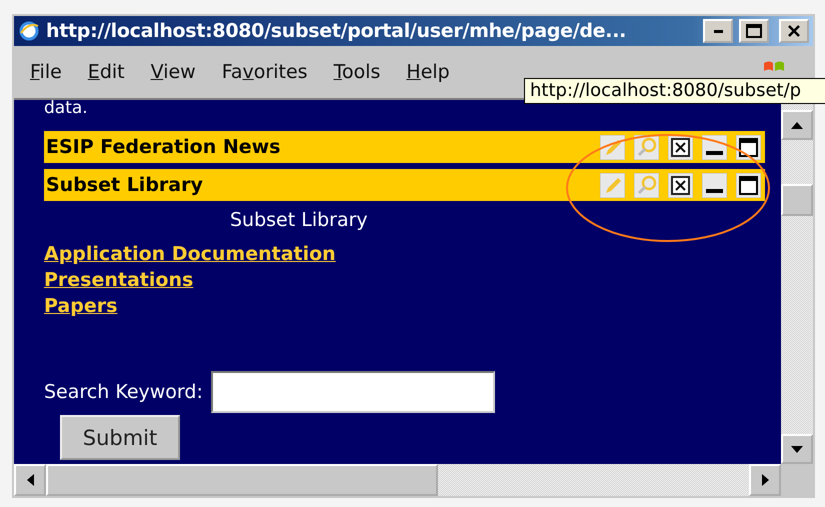 This screenshot has height=507, width=825. I want to click on link: Application Documentation, so click(190, 254).